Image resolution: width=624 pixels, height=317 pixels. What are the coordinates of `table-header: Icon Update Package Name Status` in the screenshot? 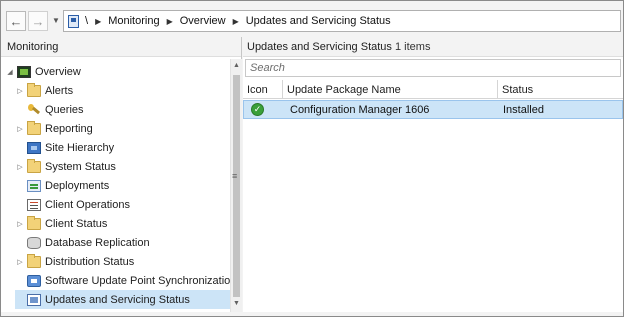 It's located at (433, 89).